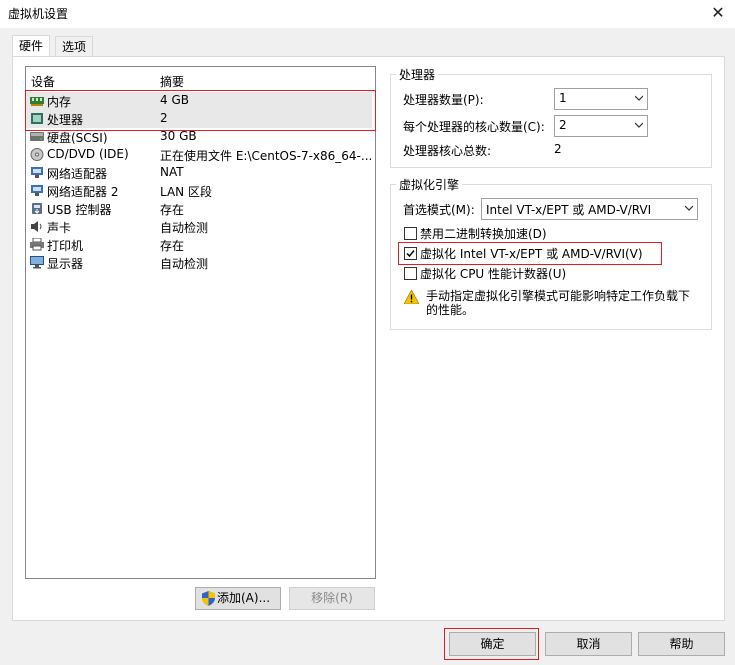  I want to click on virtualization-group-title: 虚拟化引擎, so click(429, 184).